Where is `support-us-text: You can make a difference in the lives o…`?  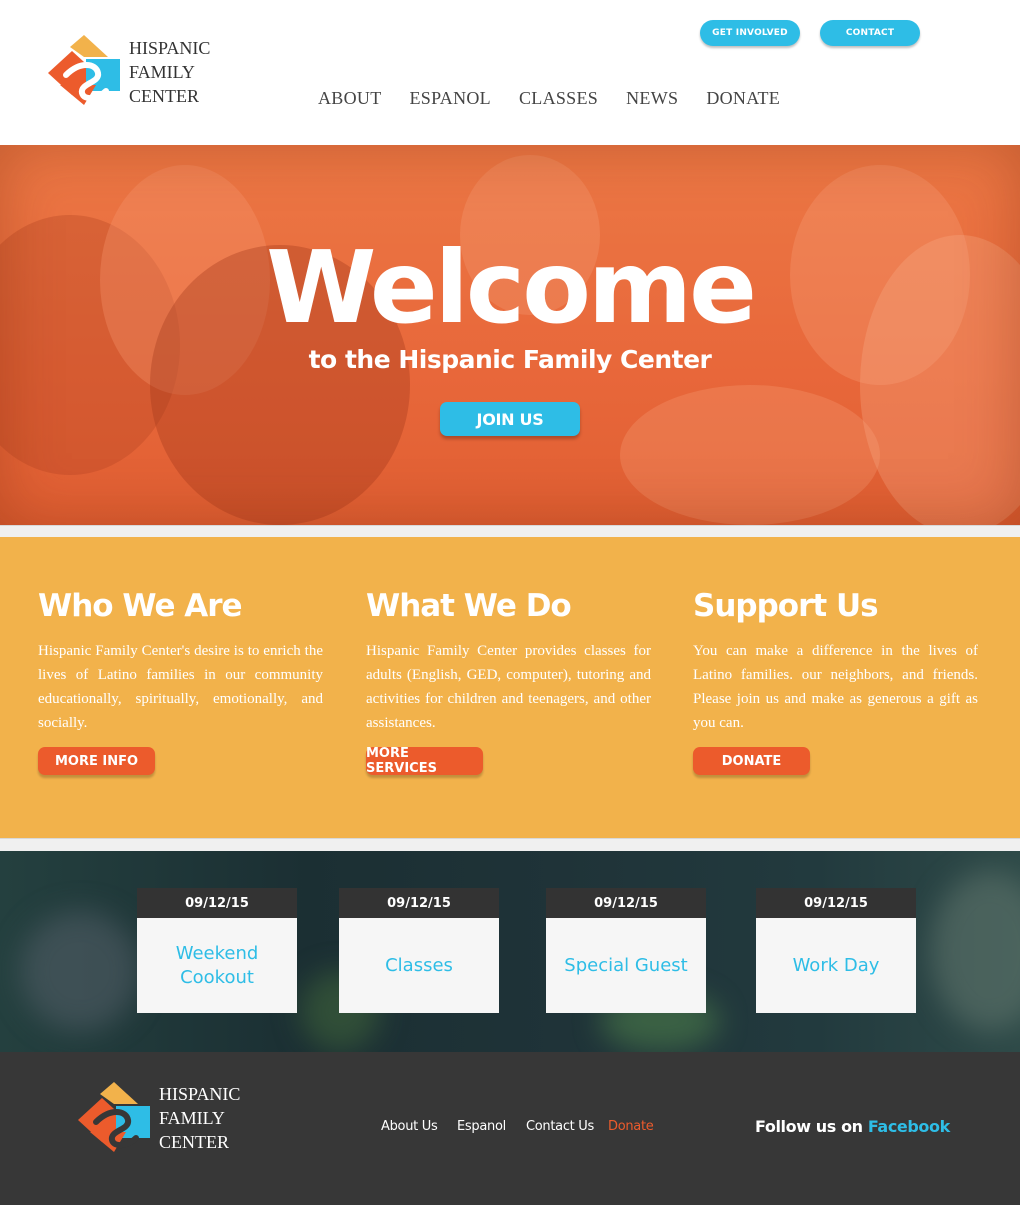
support-us-text: You can make a difference in the lives o… is located at coordinates (835, 687).